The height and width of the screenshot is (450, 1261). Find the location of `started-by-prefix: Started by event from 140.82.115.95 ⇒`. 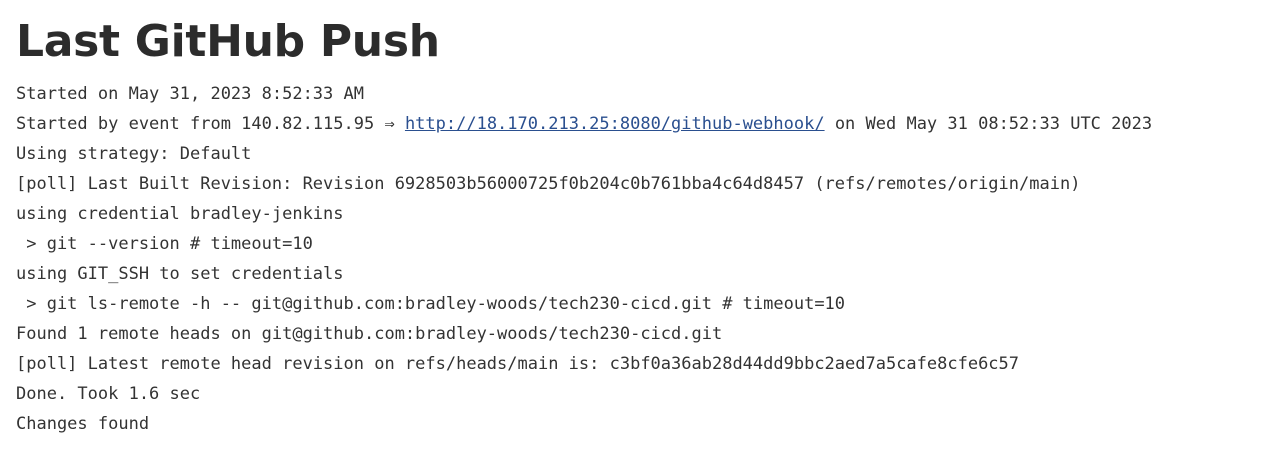

started-by-prefix: Started by event from 140.82.115.95 ⇒ is located at coordinates (210, 124).